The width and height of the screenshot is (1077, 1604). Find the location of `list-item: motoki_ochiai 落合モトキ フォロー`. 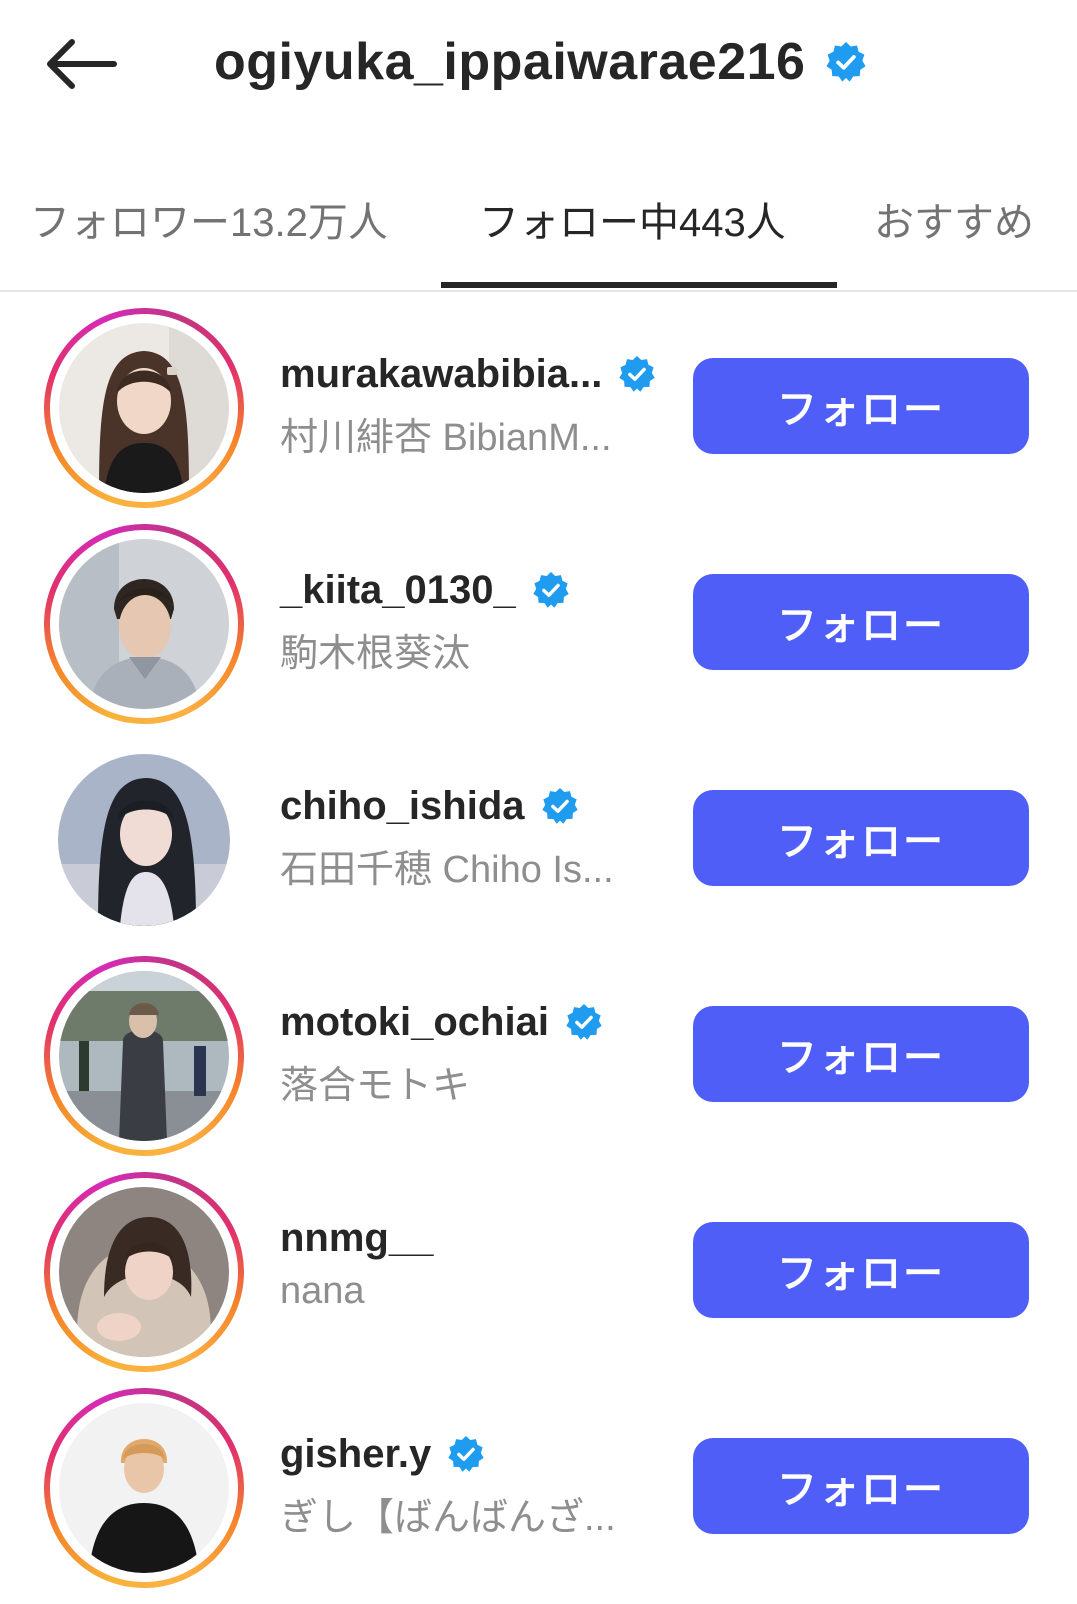

list-item: motoki_ochiai 落合モトキ フォロー is located at coordinates (538, 1064).